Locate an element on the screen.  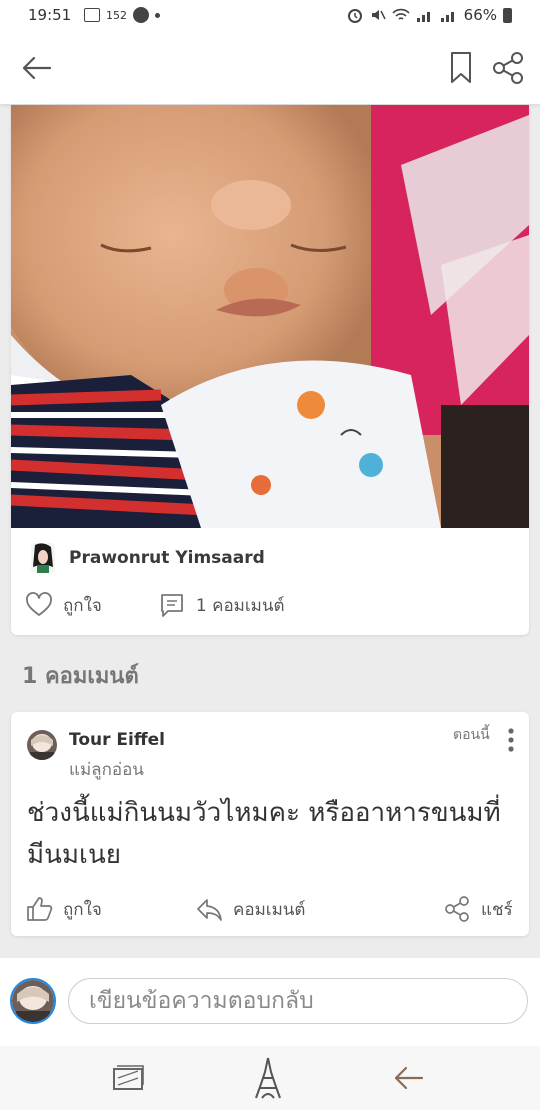
bookmark-icon is located at coordinates (461, 68).